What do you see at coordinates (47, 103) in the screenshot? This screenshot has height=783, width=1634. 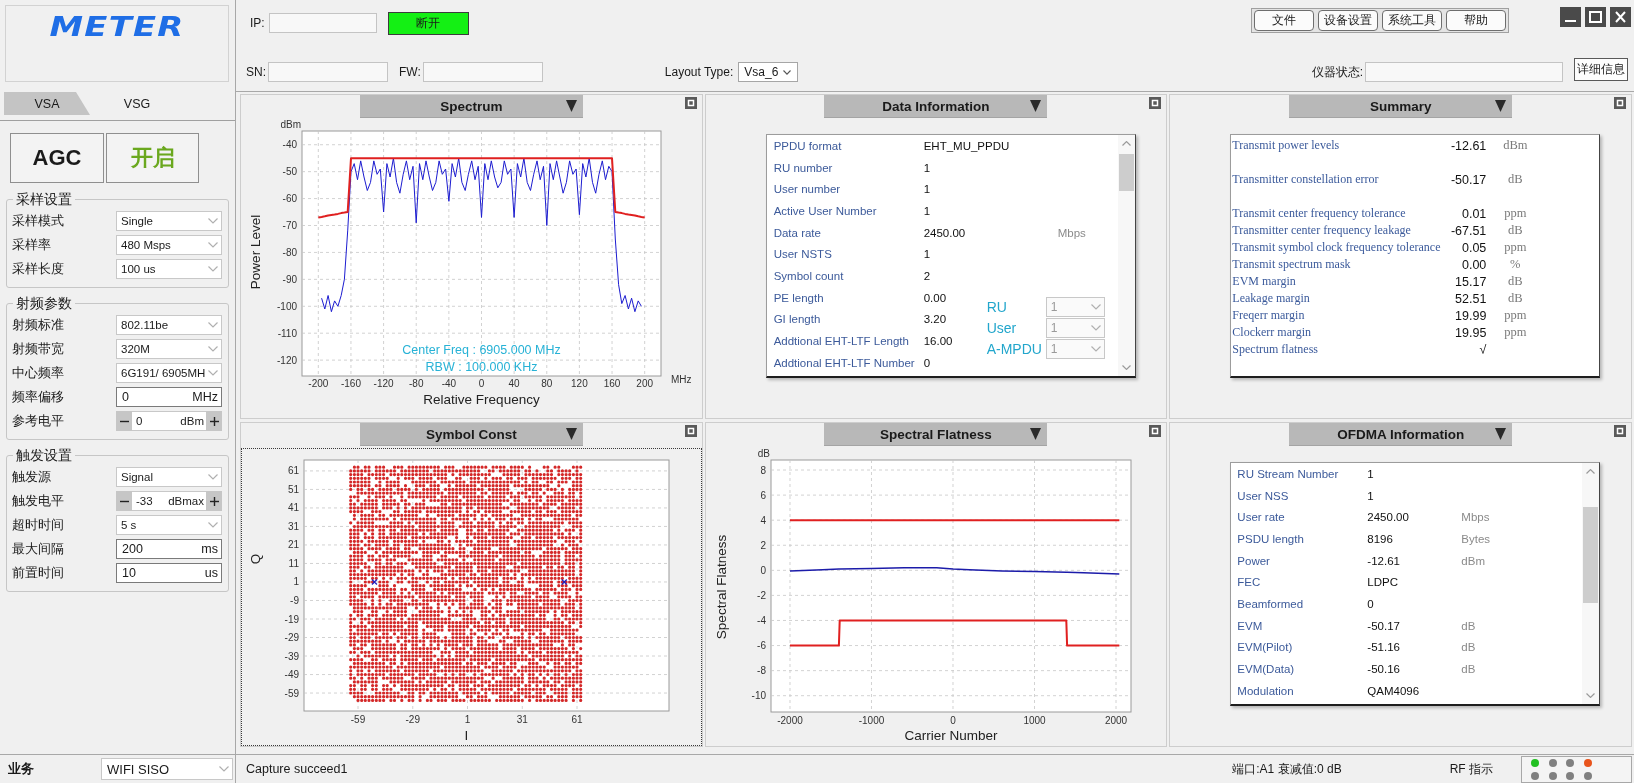 I see `tab: VSA` at bounding box center [47, 103].